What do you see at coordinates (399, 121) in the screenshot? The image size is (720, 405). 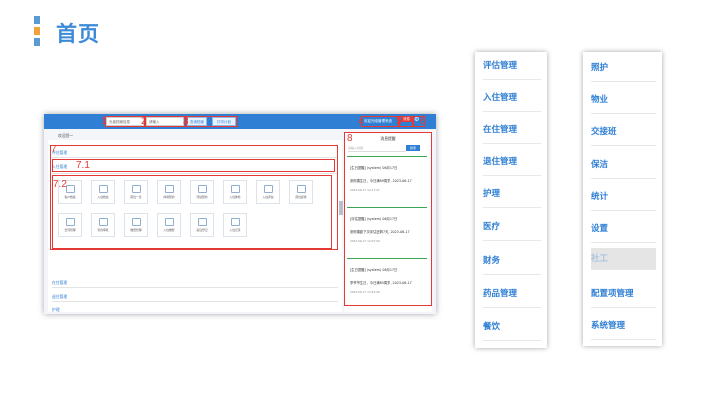 I see `annotation-label-5: 5` at bounding box center [399, 121].